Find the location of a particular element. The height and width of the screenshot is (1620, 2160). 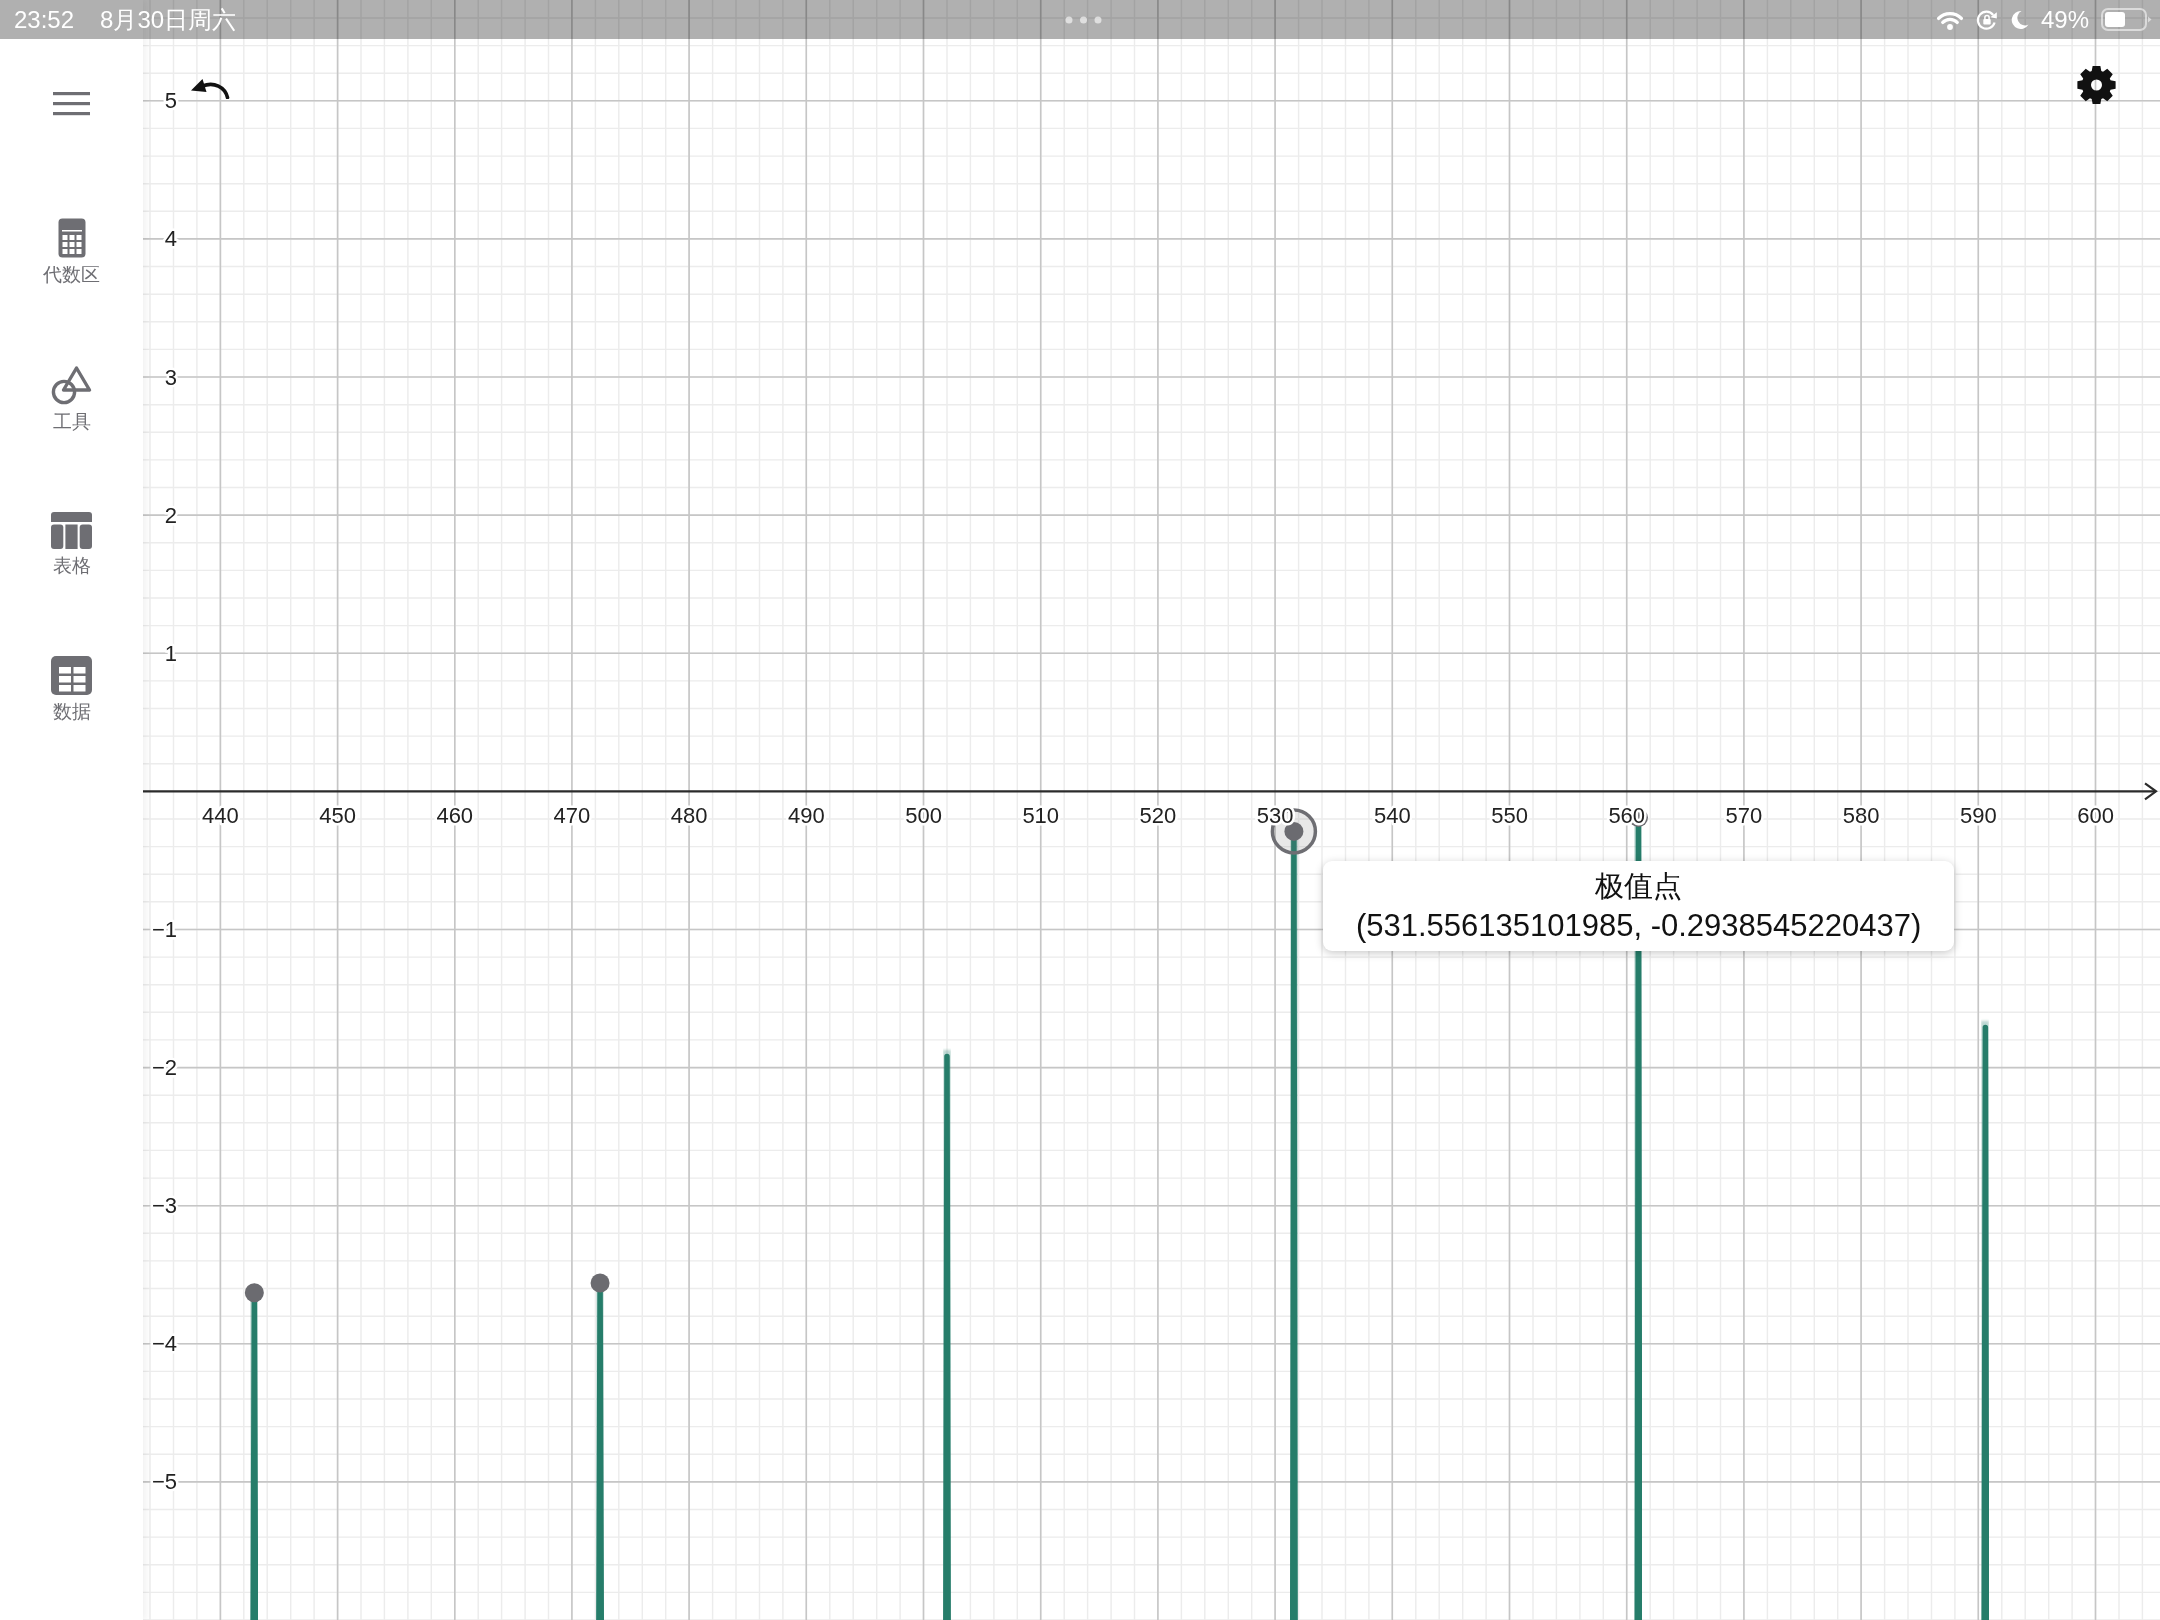

calculator-icon is located at coordinates (71, 238).